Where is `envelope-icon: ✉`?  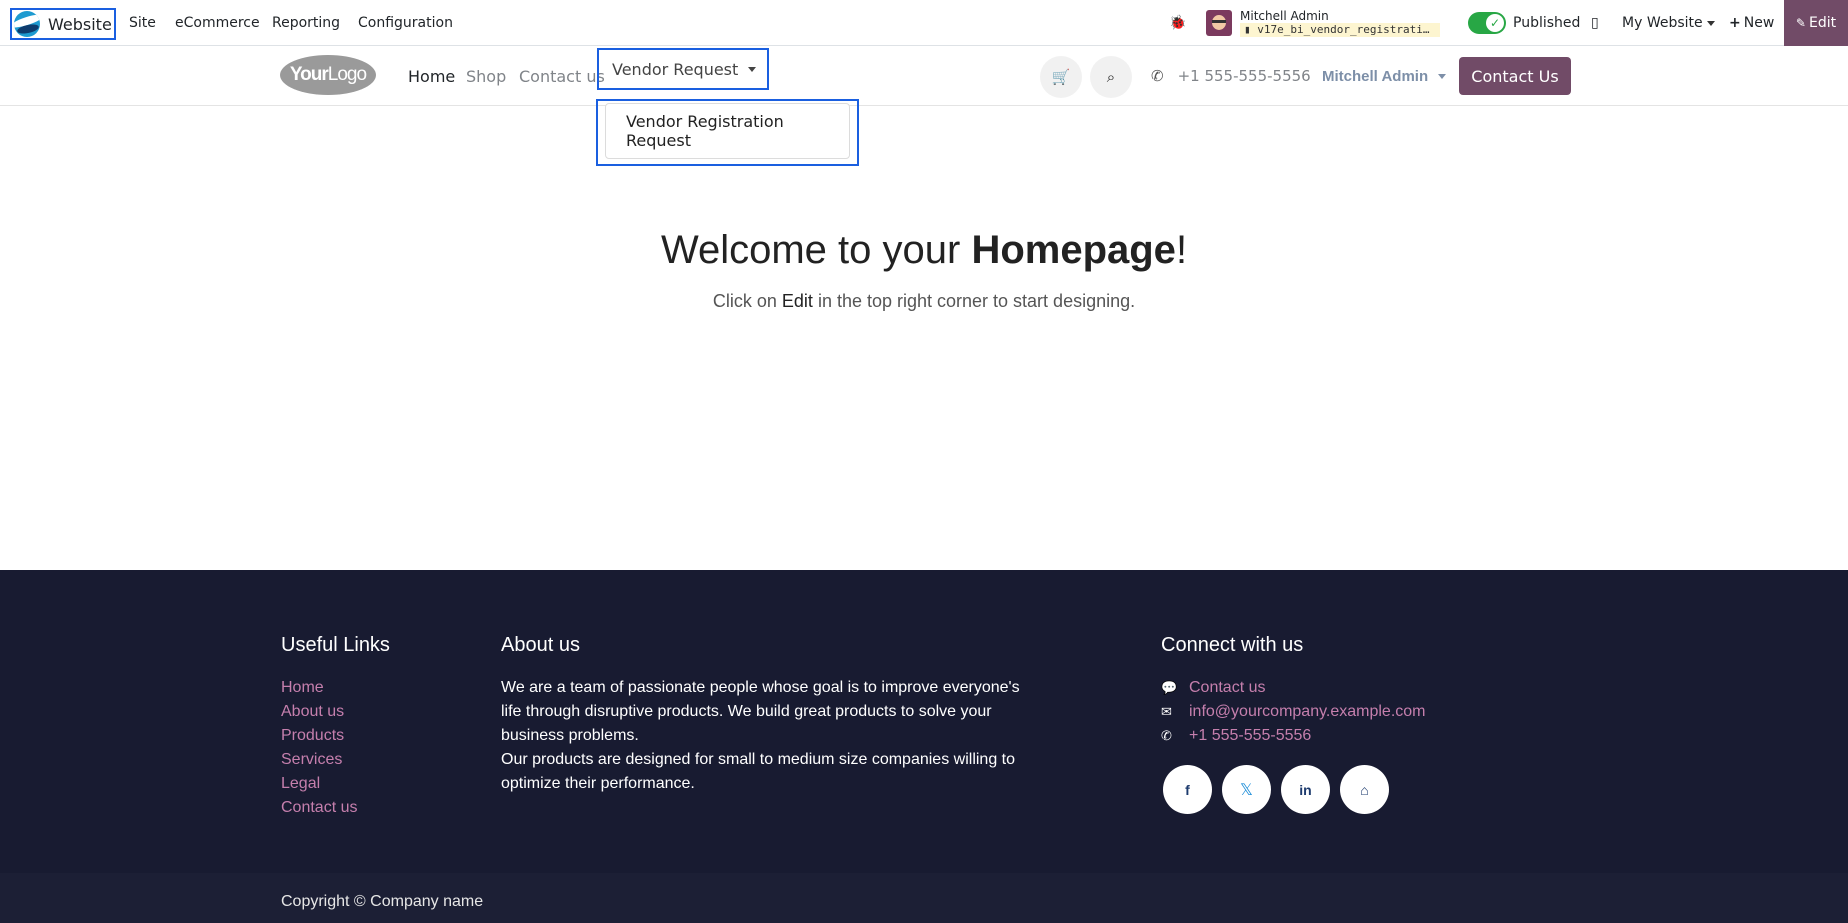
envelope-icon: ✉ is located at coordinates (1166, 711).